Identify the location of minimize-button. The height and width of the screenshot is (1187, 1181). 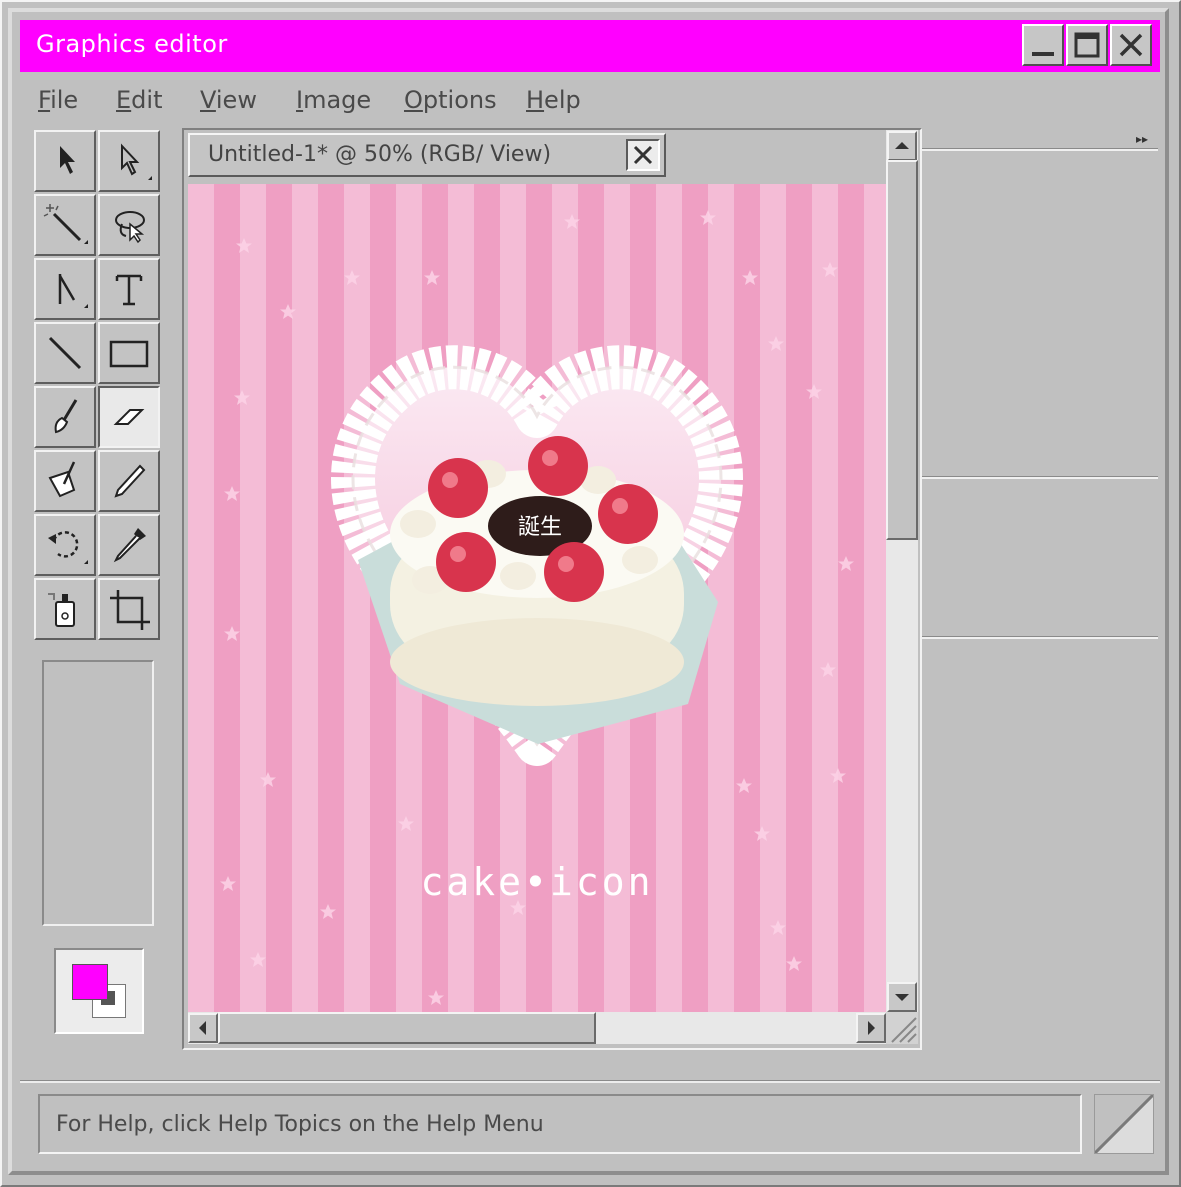
(1043, 45).